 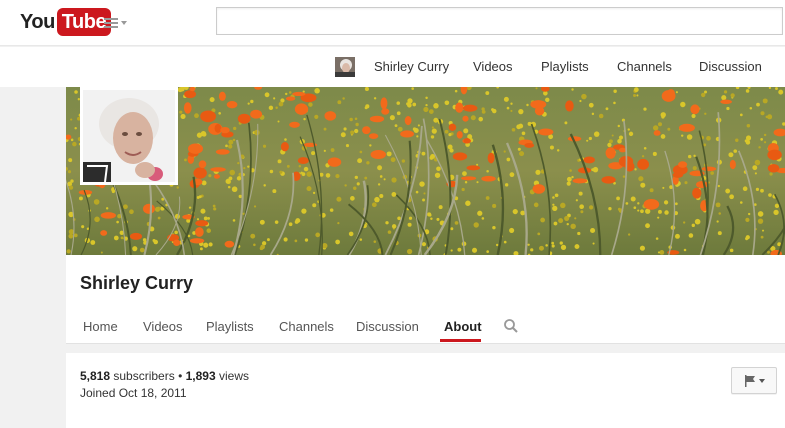 I want to click on view-count: 1,893, so click(x=200, y=376).